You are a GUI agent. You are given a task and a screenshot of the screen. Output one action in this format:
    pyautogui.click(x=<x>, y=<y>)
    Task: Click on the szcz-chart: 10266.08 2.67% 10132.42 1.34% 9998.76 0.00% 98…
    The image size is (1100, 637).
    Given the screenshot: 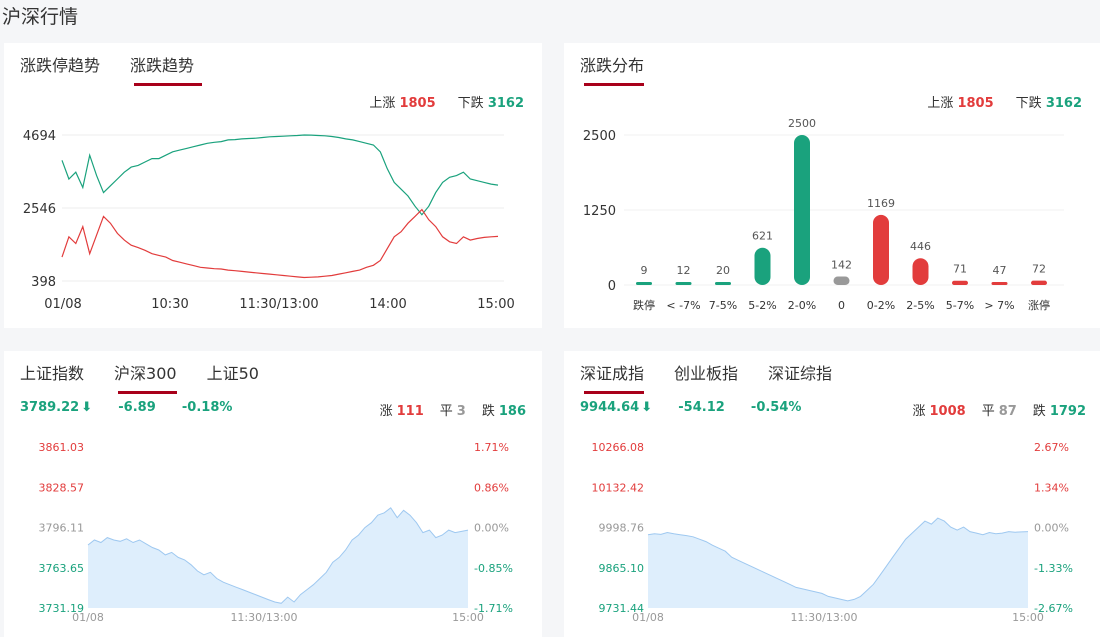 What is the action you would take?
    pyautogui.click(x=832, y=532)
    